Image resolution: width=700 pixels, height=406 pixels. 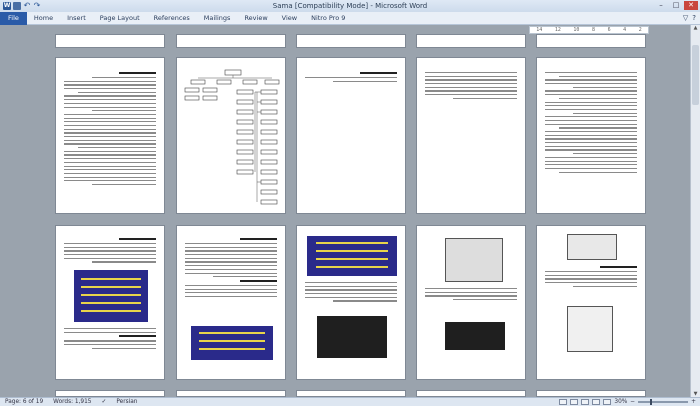 What do you see at coordinates (632, 402) in the screenshot?
I see `zoom-out-icon: −` at bounding box center [632, 402].